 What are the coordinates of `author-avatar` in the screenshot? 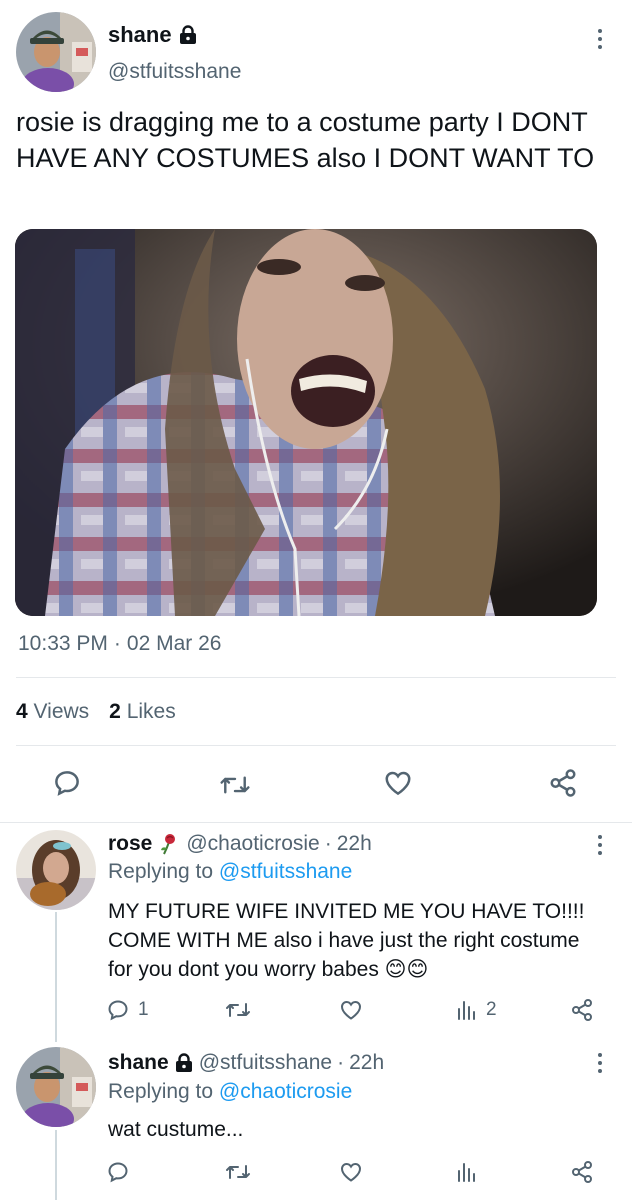 It's located at (56, 52).